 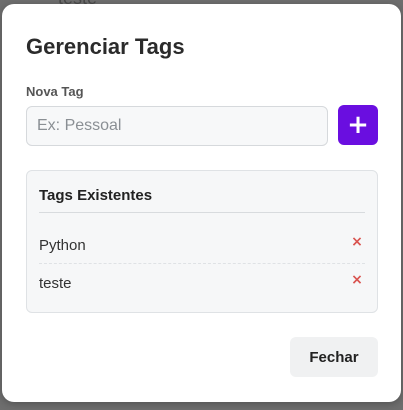 I want to click on divider, so click(x=202, y=212).